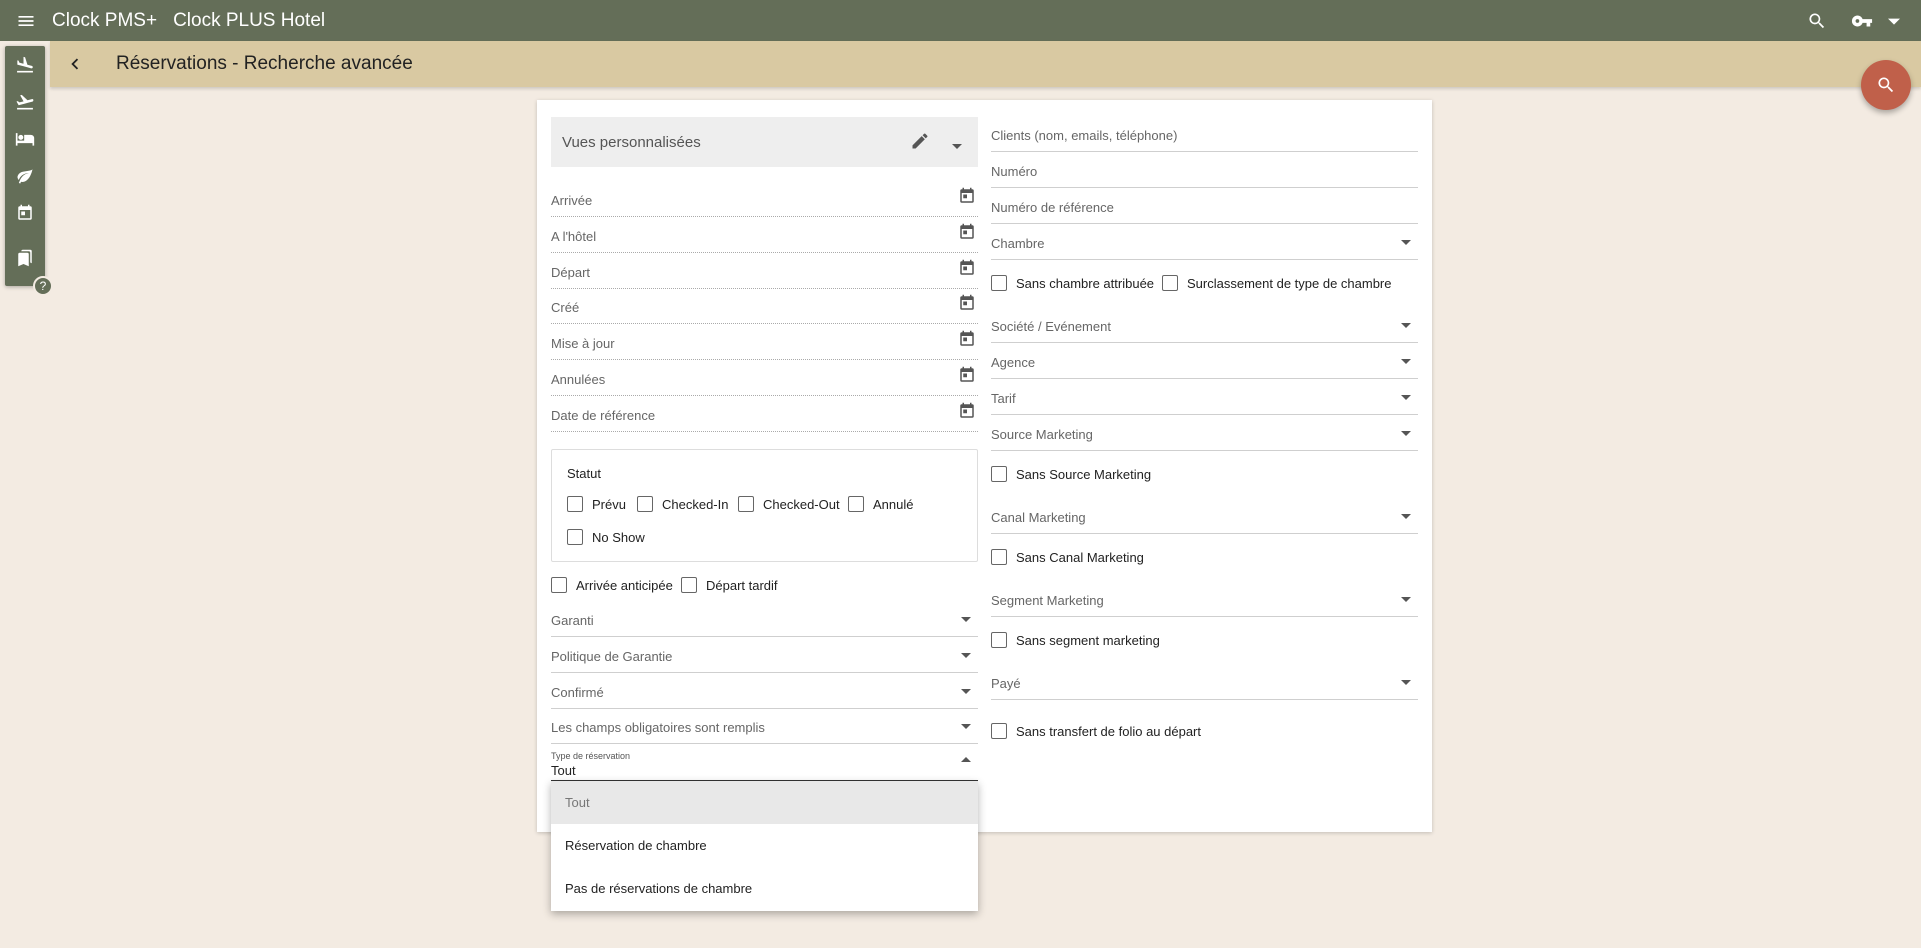 The width and height of the screenshot is (1921, 948). What do you see at coordinates (764, 306) in the screenshot?
I see `created-date-field: Créé` at bounding box center [764, 306].